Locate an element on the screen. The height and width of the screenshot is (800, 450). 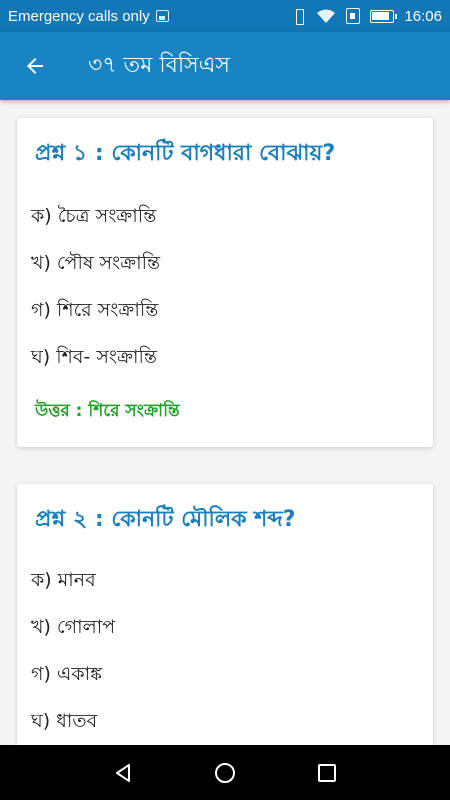
option-ga: গ) শিরে সংক্রান্তি is located at coordinates (95, 310).